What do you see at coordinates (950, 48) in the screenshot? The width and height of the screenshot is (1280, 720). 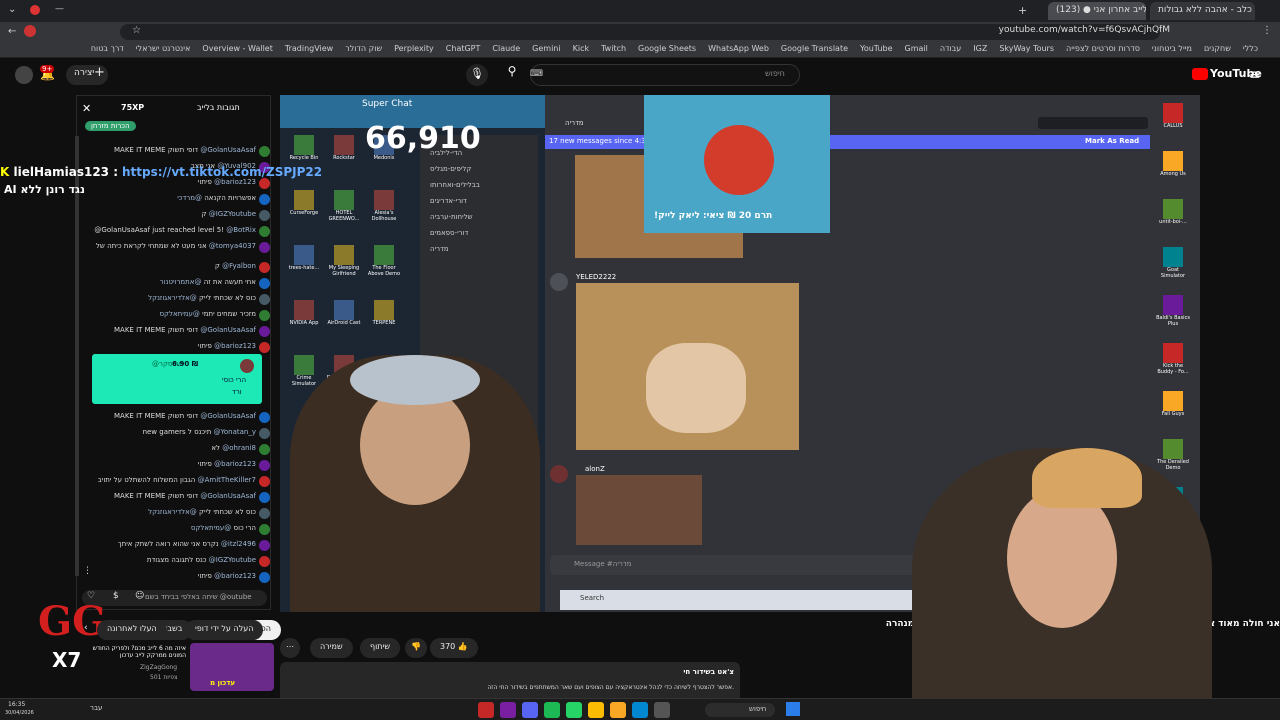 I see `bookmark-item: עבודה` at bounding box center [950, 48].